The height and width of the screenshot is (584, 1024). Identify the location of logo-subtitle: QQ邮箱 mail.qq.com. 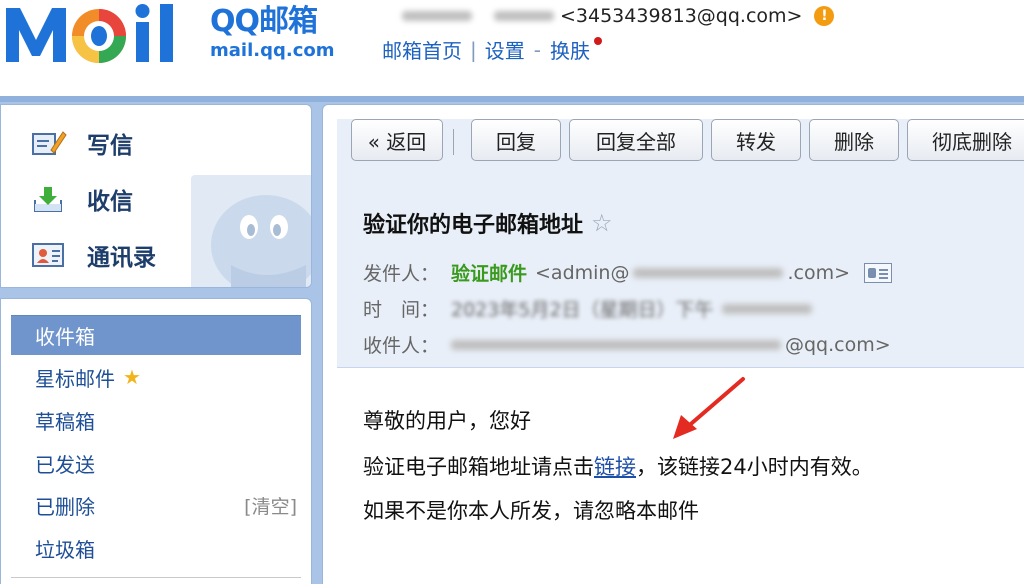
(272, 33).